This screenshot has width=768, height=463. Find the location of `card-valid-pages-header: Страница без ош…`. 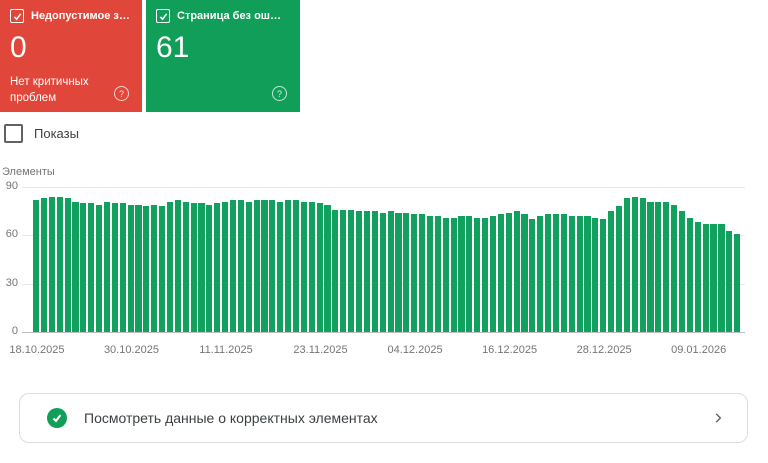

card-valid-pages-header: Страница без ош… is located at coordinates (223, 16).